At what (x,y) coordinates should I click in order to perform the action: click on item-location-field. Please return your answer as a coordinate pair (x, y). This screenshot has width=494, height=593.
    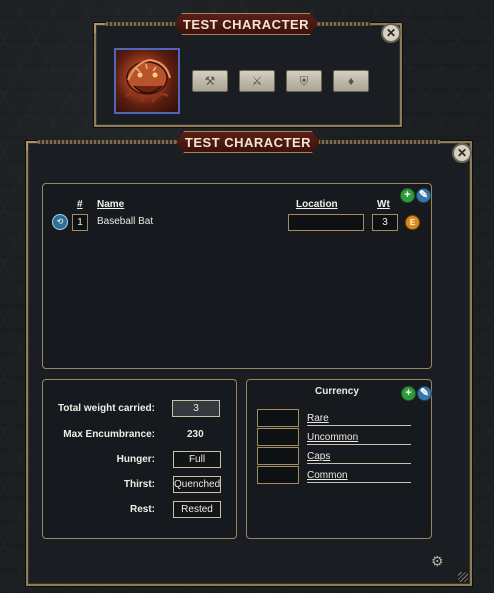
    Looking at the image, I should click on (326, 222).